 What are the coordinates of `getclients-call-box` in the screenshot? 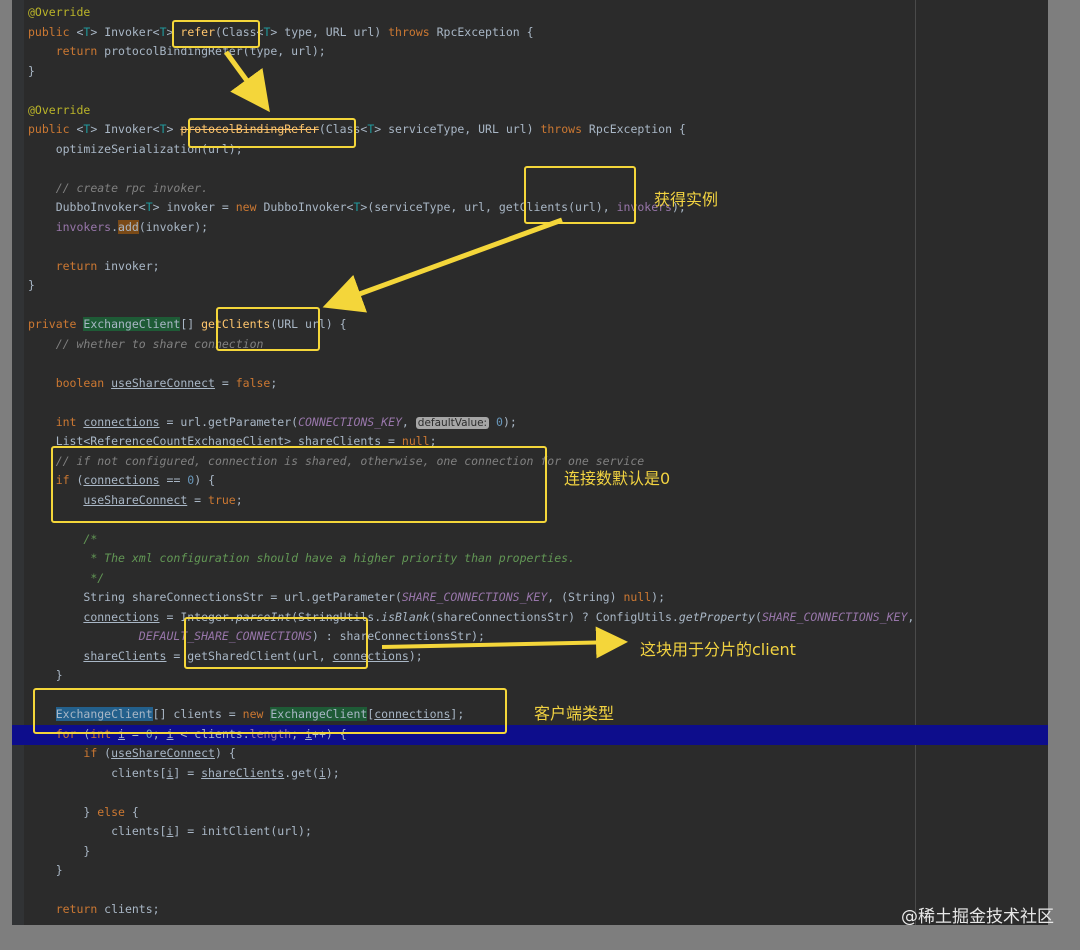 It's located at (580, 195).